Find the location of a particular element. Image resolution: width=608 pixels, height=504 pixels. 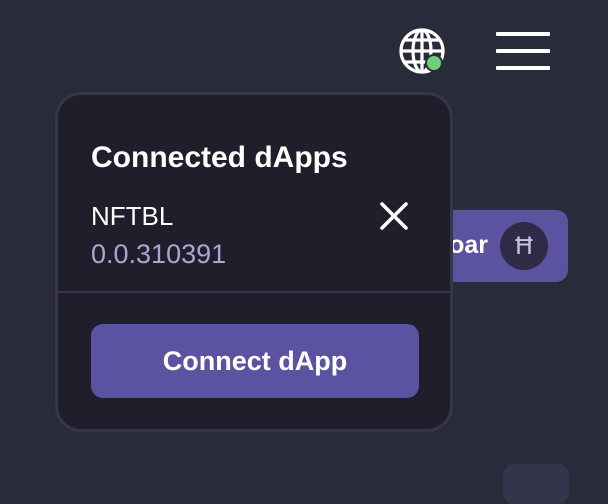

dapp-account-id: 0.0.310391 is located at coordinates (159, 254).